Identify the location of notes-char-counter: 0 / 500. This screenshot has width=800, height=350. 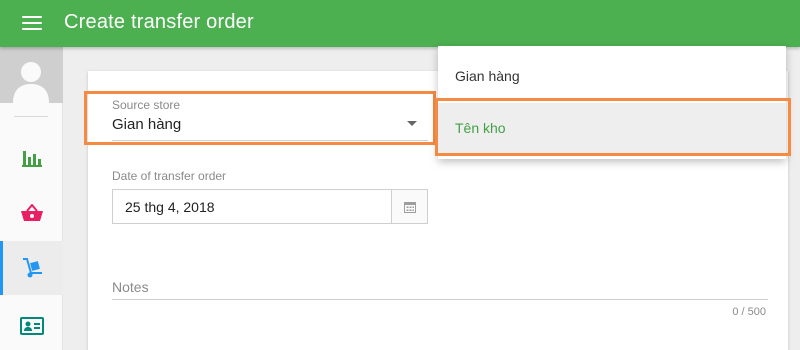
(749, 312).